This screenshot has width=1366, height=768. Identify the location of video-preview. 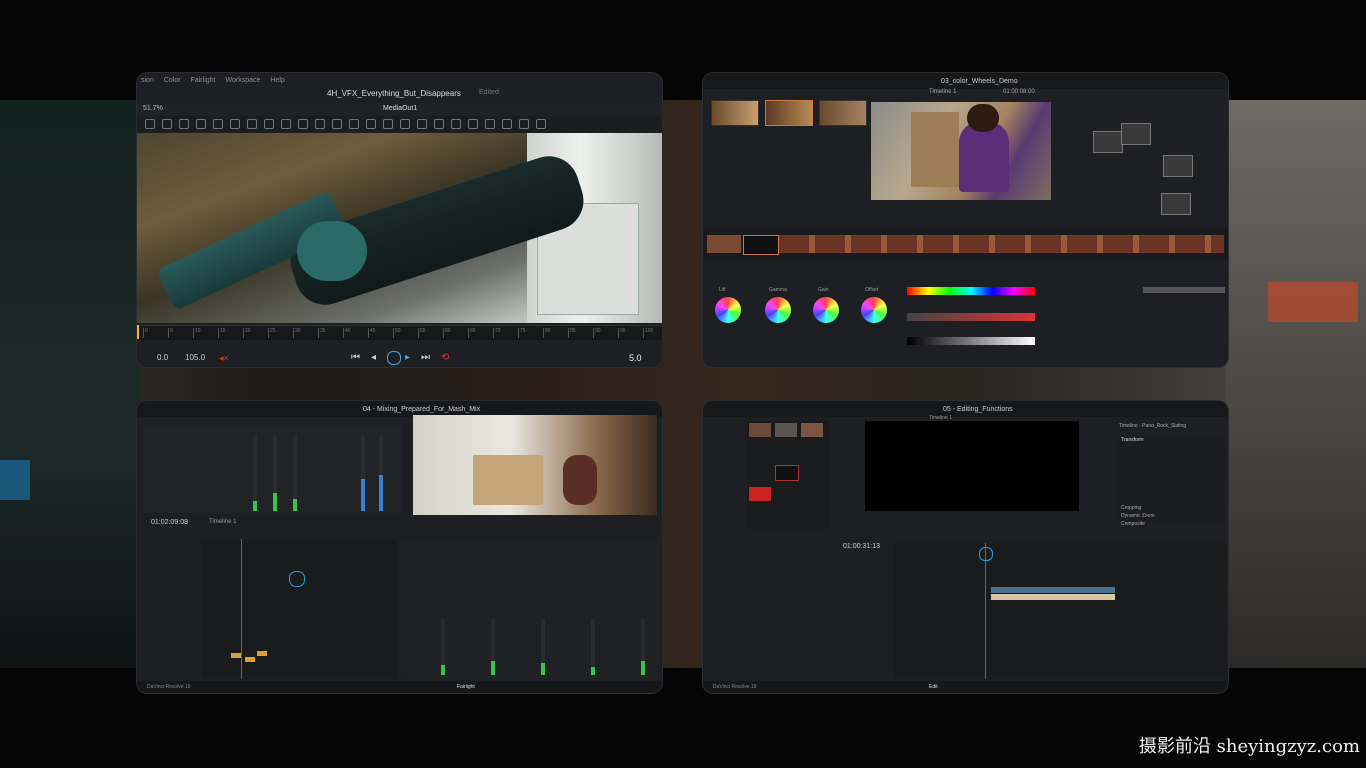
(535, 465).